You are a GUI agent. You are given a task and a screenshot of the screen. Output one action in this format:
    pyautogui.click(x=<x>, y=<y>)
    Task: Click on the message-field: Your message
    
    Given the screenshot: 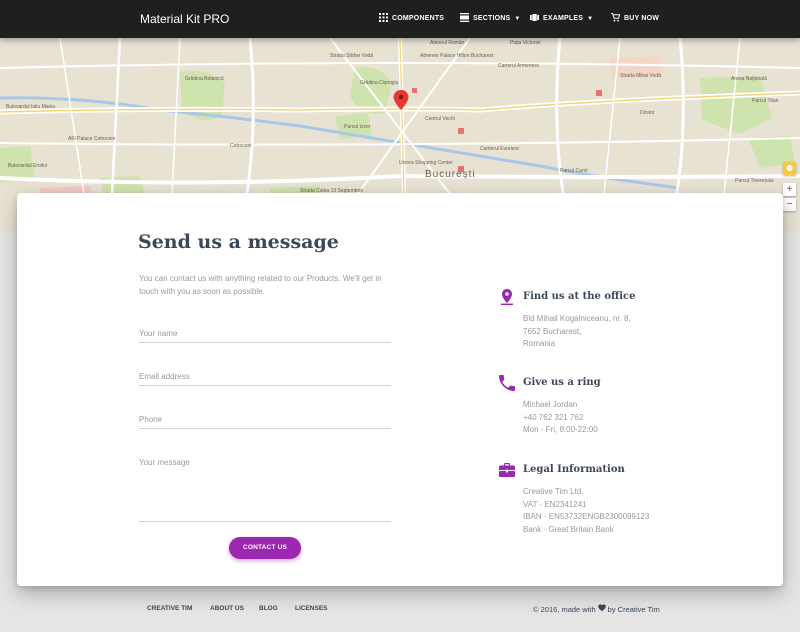 What is the action you would take?
    pyautogui.click(x=265, y=486)
    